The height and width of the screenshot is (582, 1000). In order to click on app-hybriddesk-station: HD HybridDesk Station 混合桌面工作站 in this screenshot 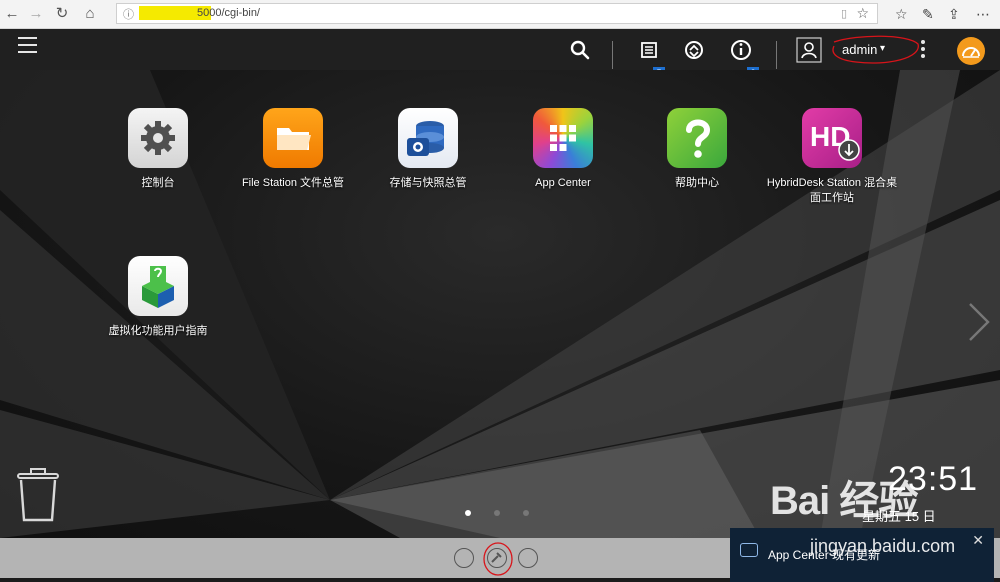, I will do `click(832, 157)`.